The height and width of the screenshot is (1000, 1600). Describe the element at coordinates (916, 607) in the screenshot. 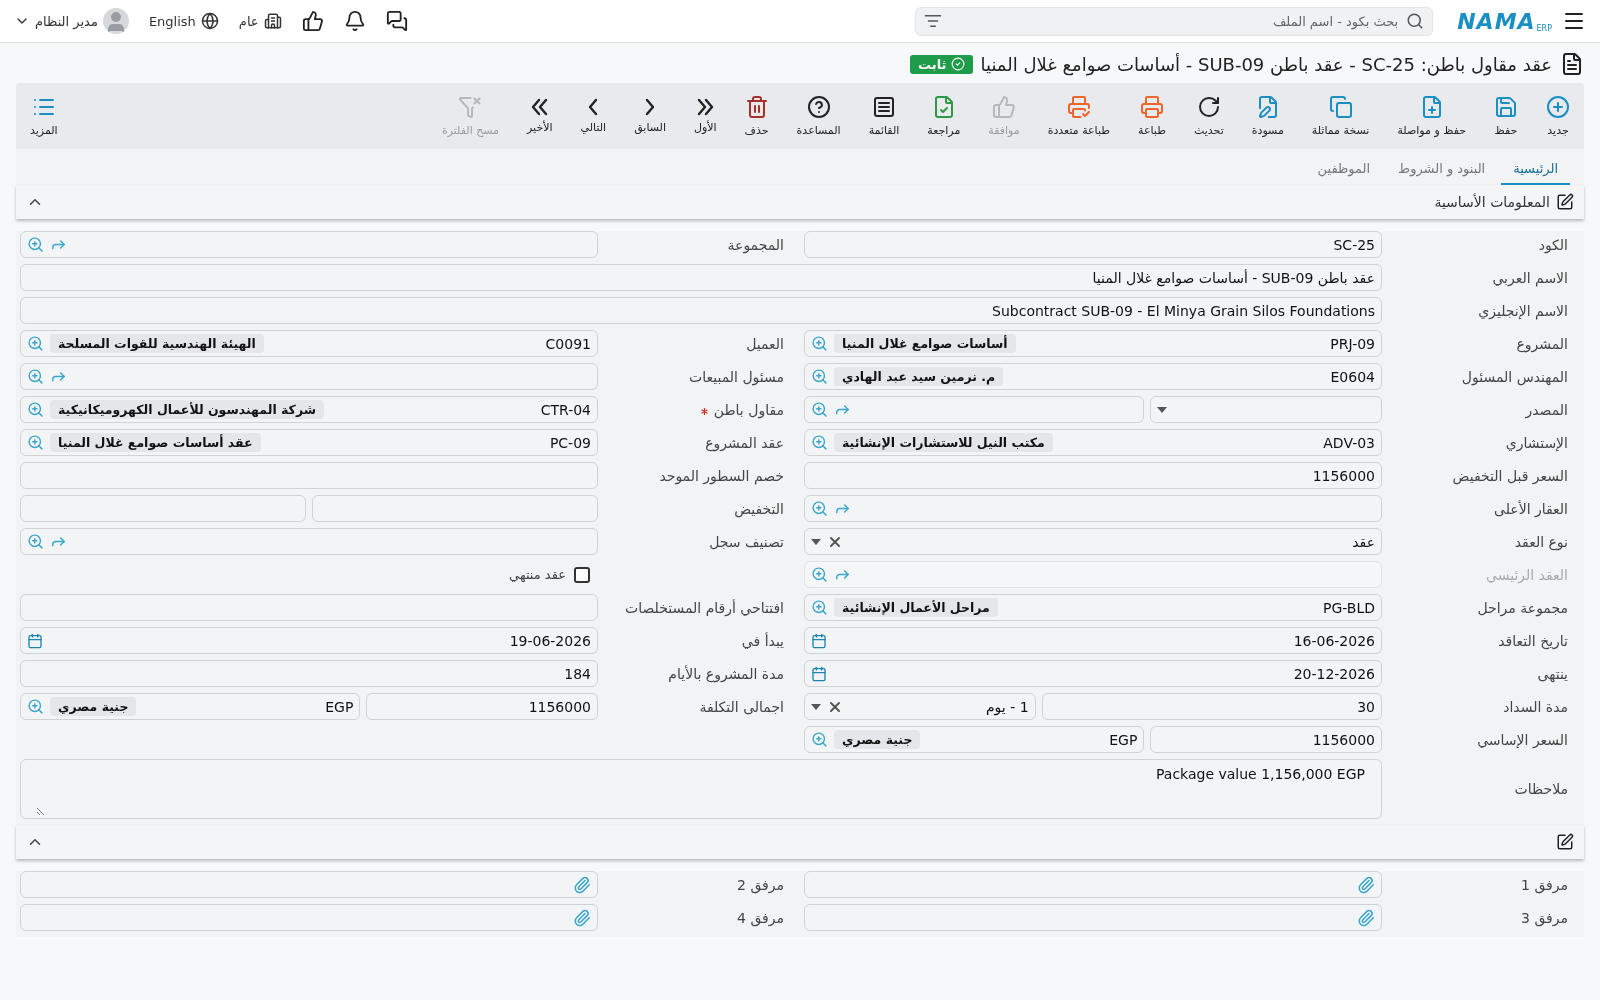

I see `name-tag: مراحل الأعمال الإنشائية` at that location.